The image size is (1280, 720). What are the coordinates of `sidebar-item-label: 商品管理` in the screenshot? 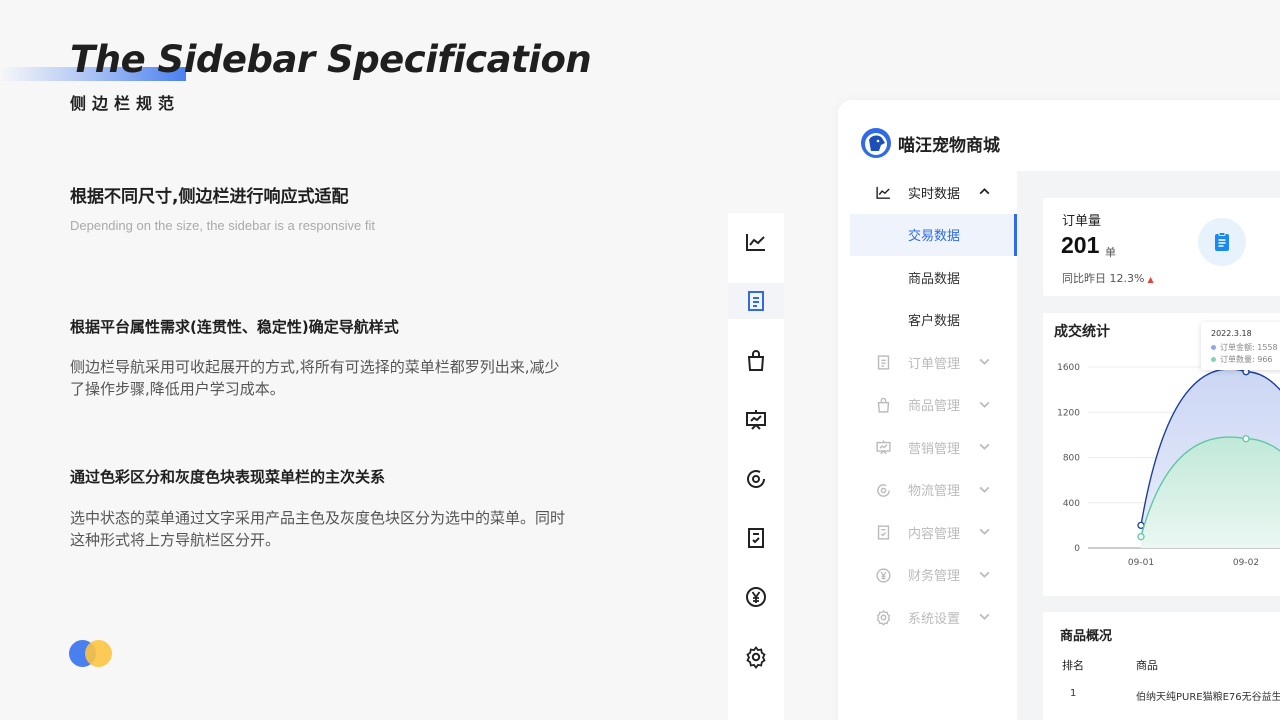 It's located at (934, 407).